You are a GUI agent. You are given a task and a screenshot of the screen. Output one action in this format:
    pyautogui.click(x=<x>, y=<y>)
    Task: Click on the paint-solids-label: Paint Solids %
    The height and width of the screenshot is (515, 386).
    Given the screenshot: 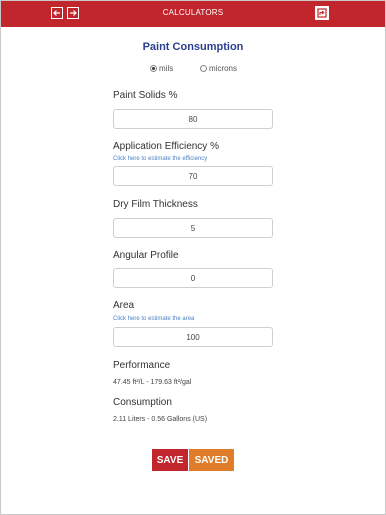 What is the action you would take?
    pyautogui.click(x=145, y=95)
    